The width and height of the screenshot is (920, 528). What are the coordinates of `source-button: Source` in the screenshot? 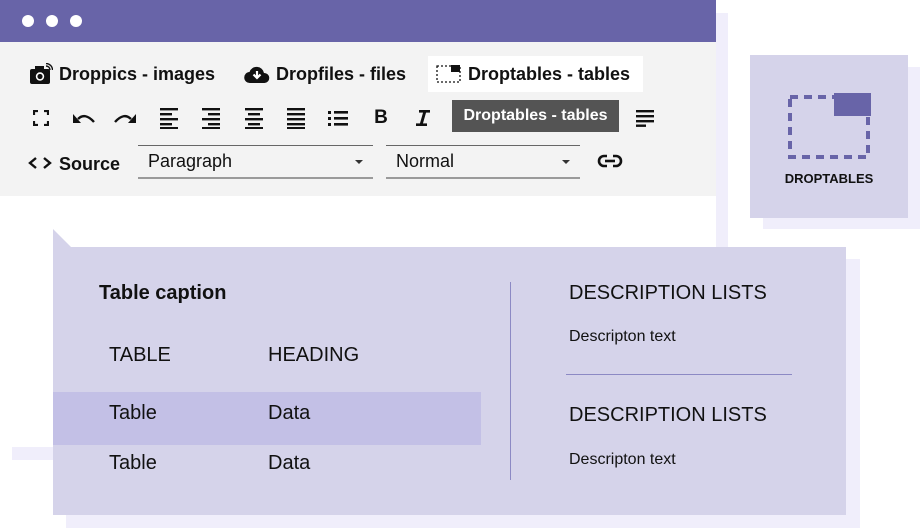 It's located at (74, 164).